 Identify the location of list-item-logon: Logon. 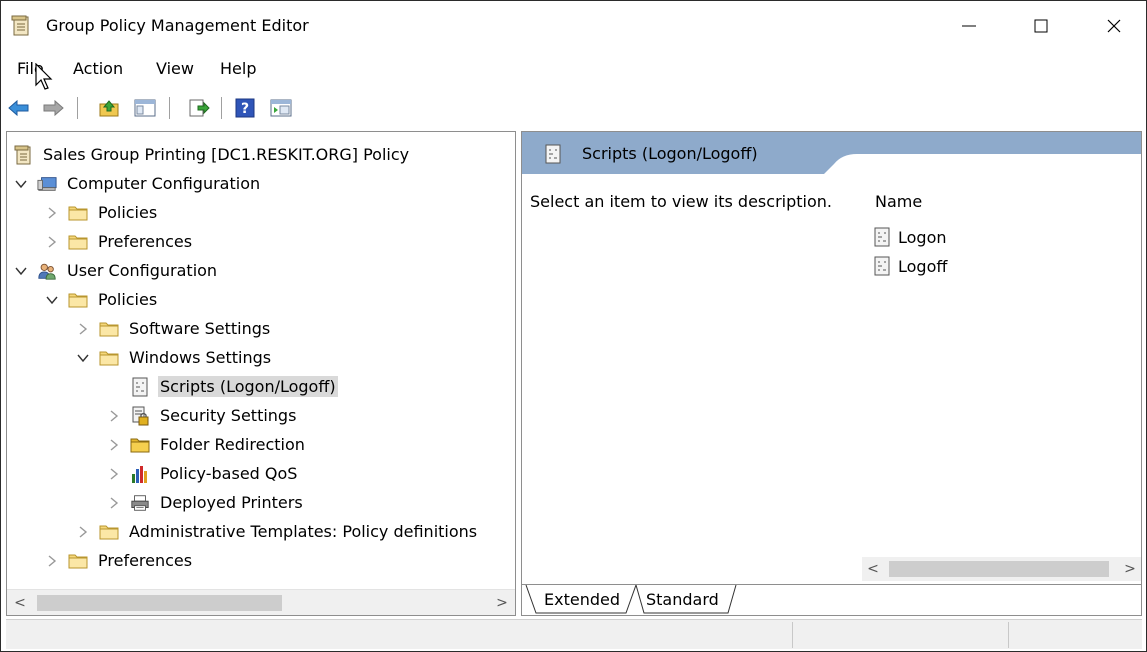
(909, 237).